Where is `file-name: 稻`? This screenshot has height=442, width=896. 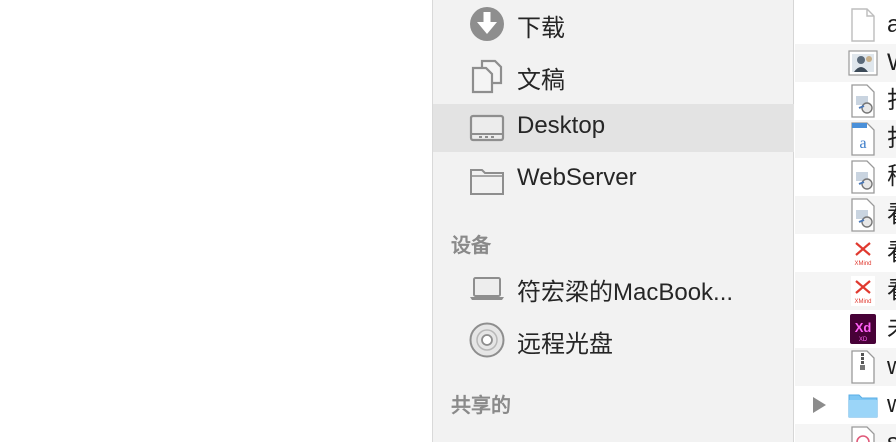 file-name: 稻 is located at coordinates (891, 177).